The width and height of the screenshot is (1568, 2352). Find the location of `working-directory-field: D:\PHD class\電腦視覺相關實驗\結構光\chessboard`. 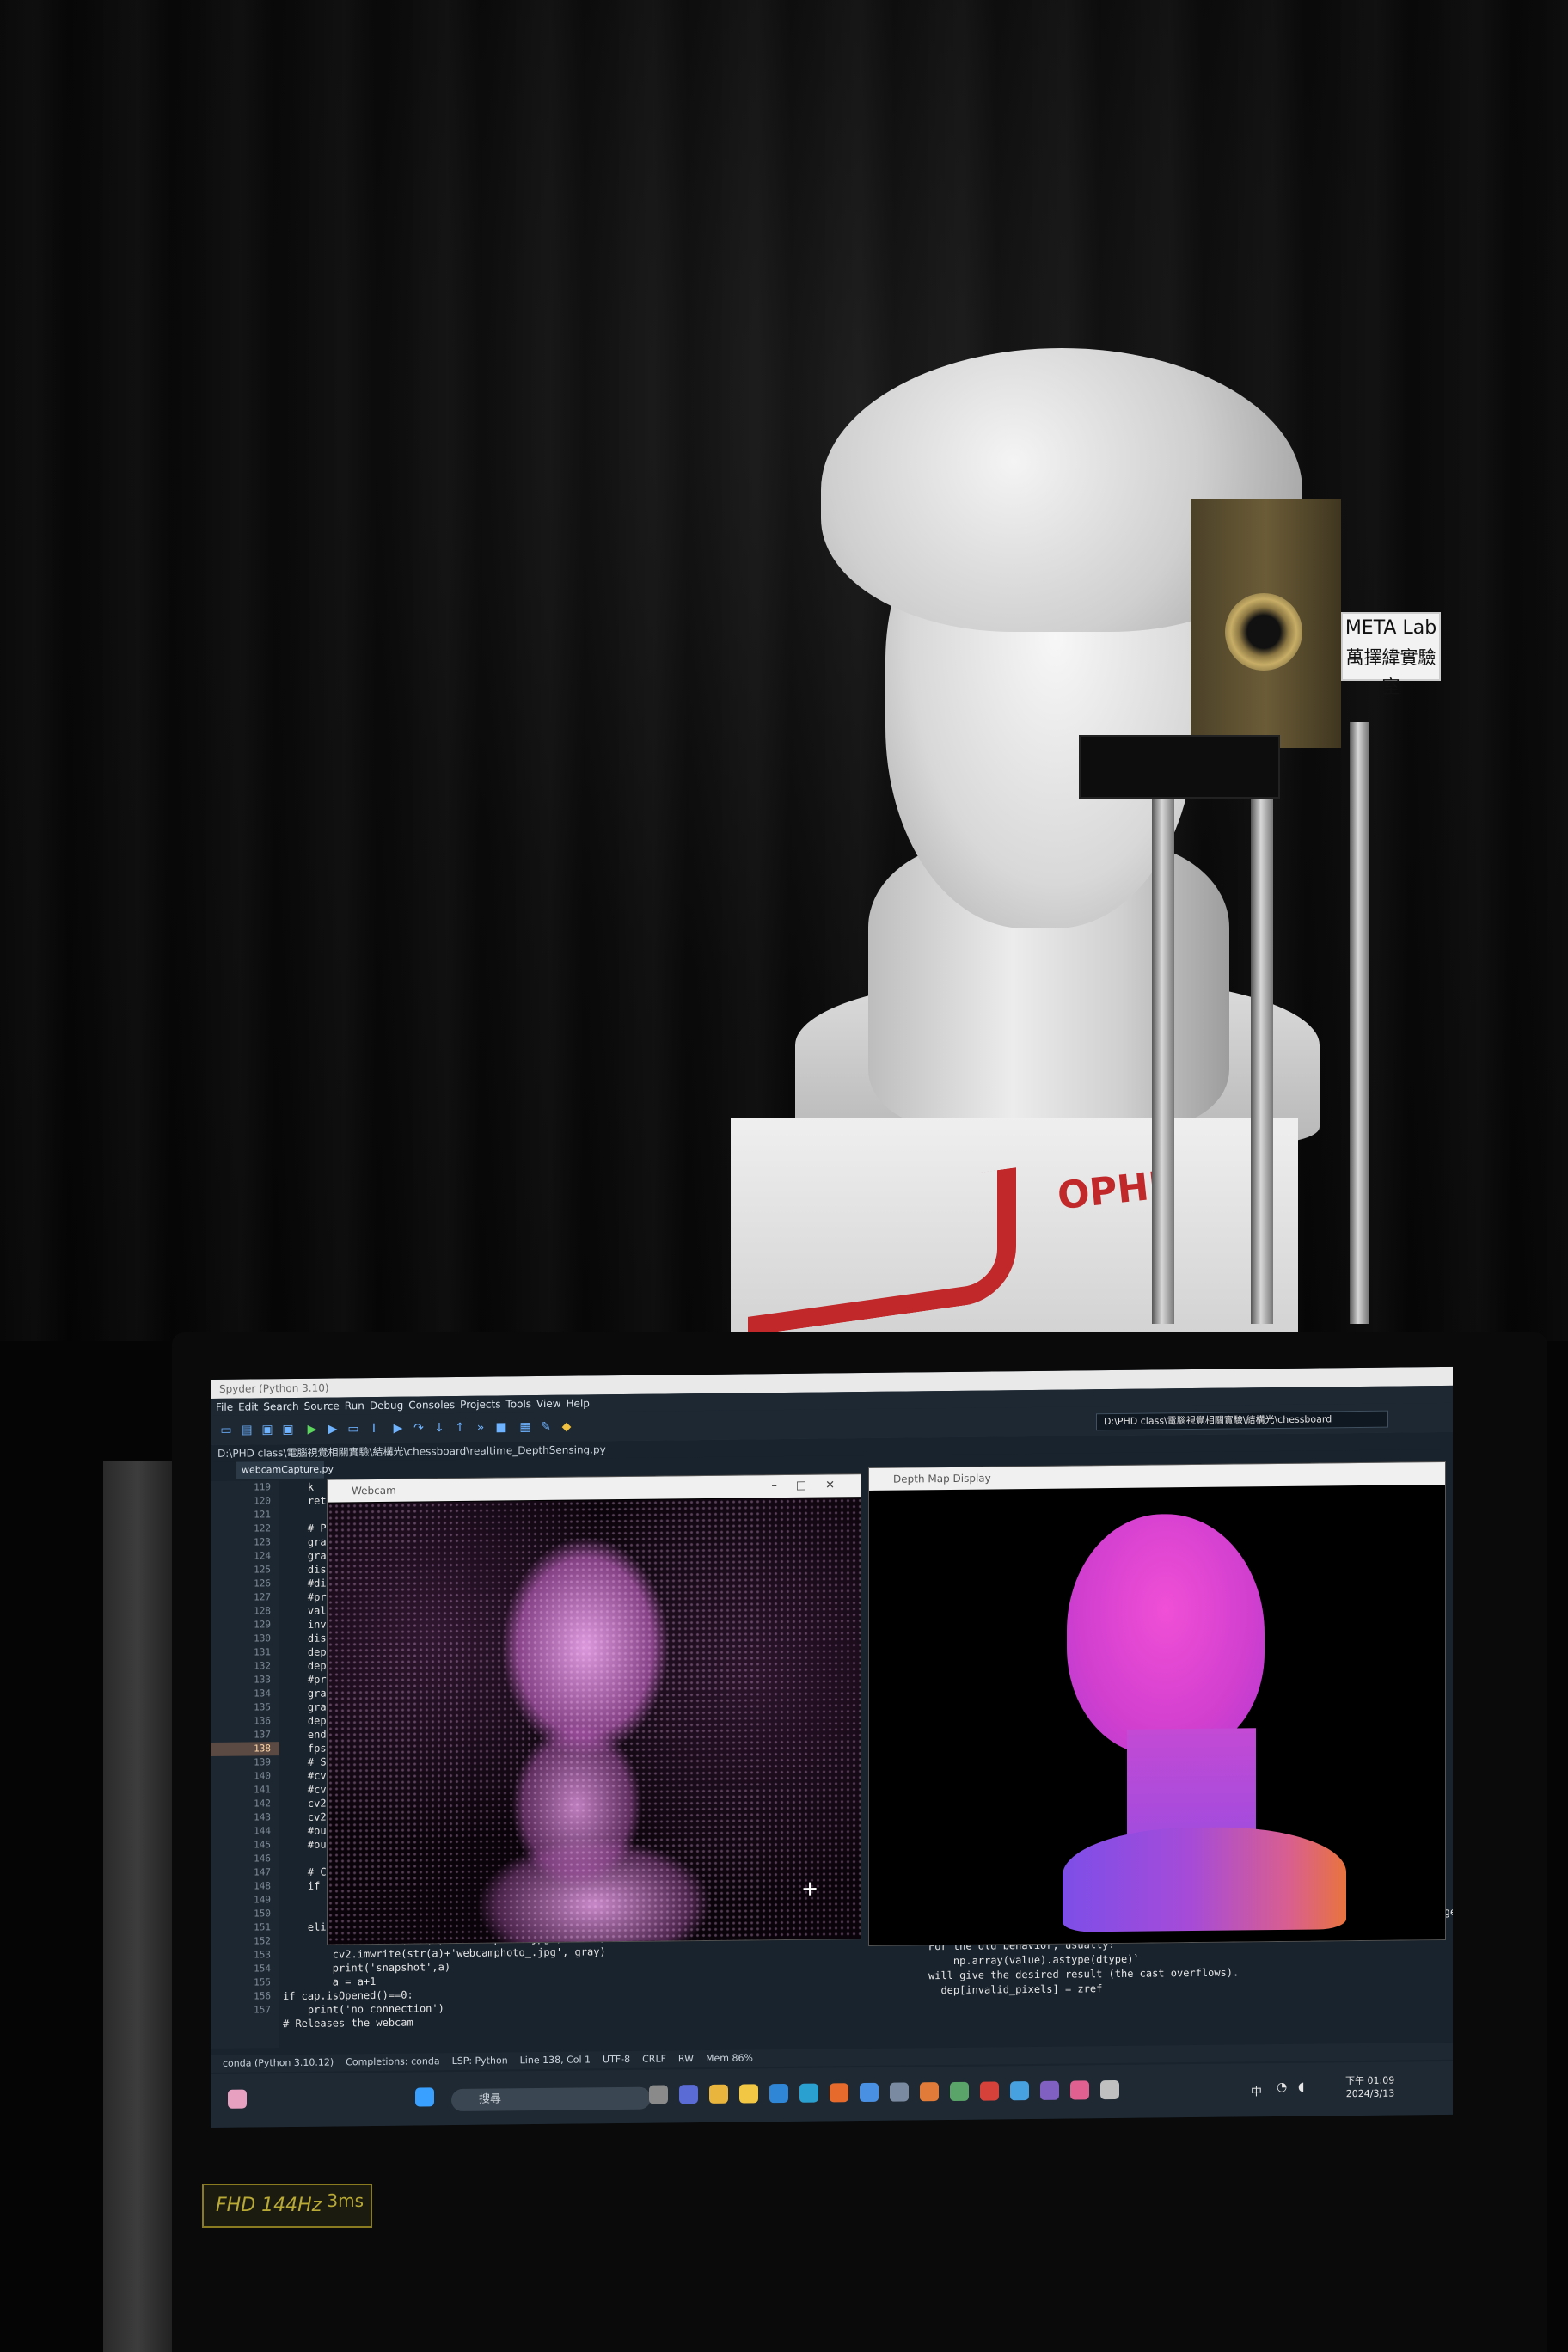

working-directory-field: D:\PHD class\電腦視覺相關實驗\結構光\chessboard is located at coordinates (1242, 1420).